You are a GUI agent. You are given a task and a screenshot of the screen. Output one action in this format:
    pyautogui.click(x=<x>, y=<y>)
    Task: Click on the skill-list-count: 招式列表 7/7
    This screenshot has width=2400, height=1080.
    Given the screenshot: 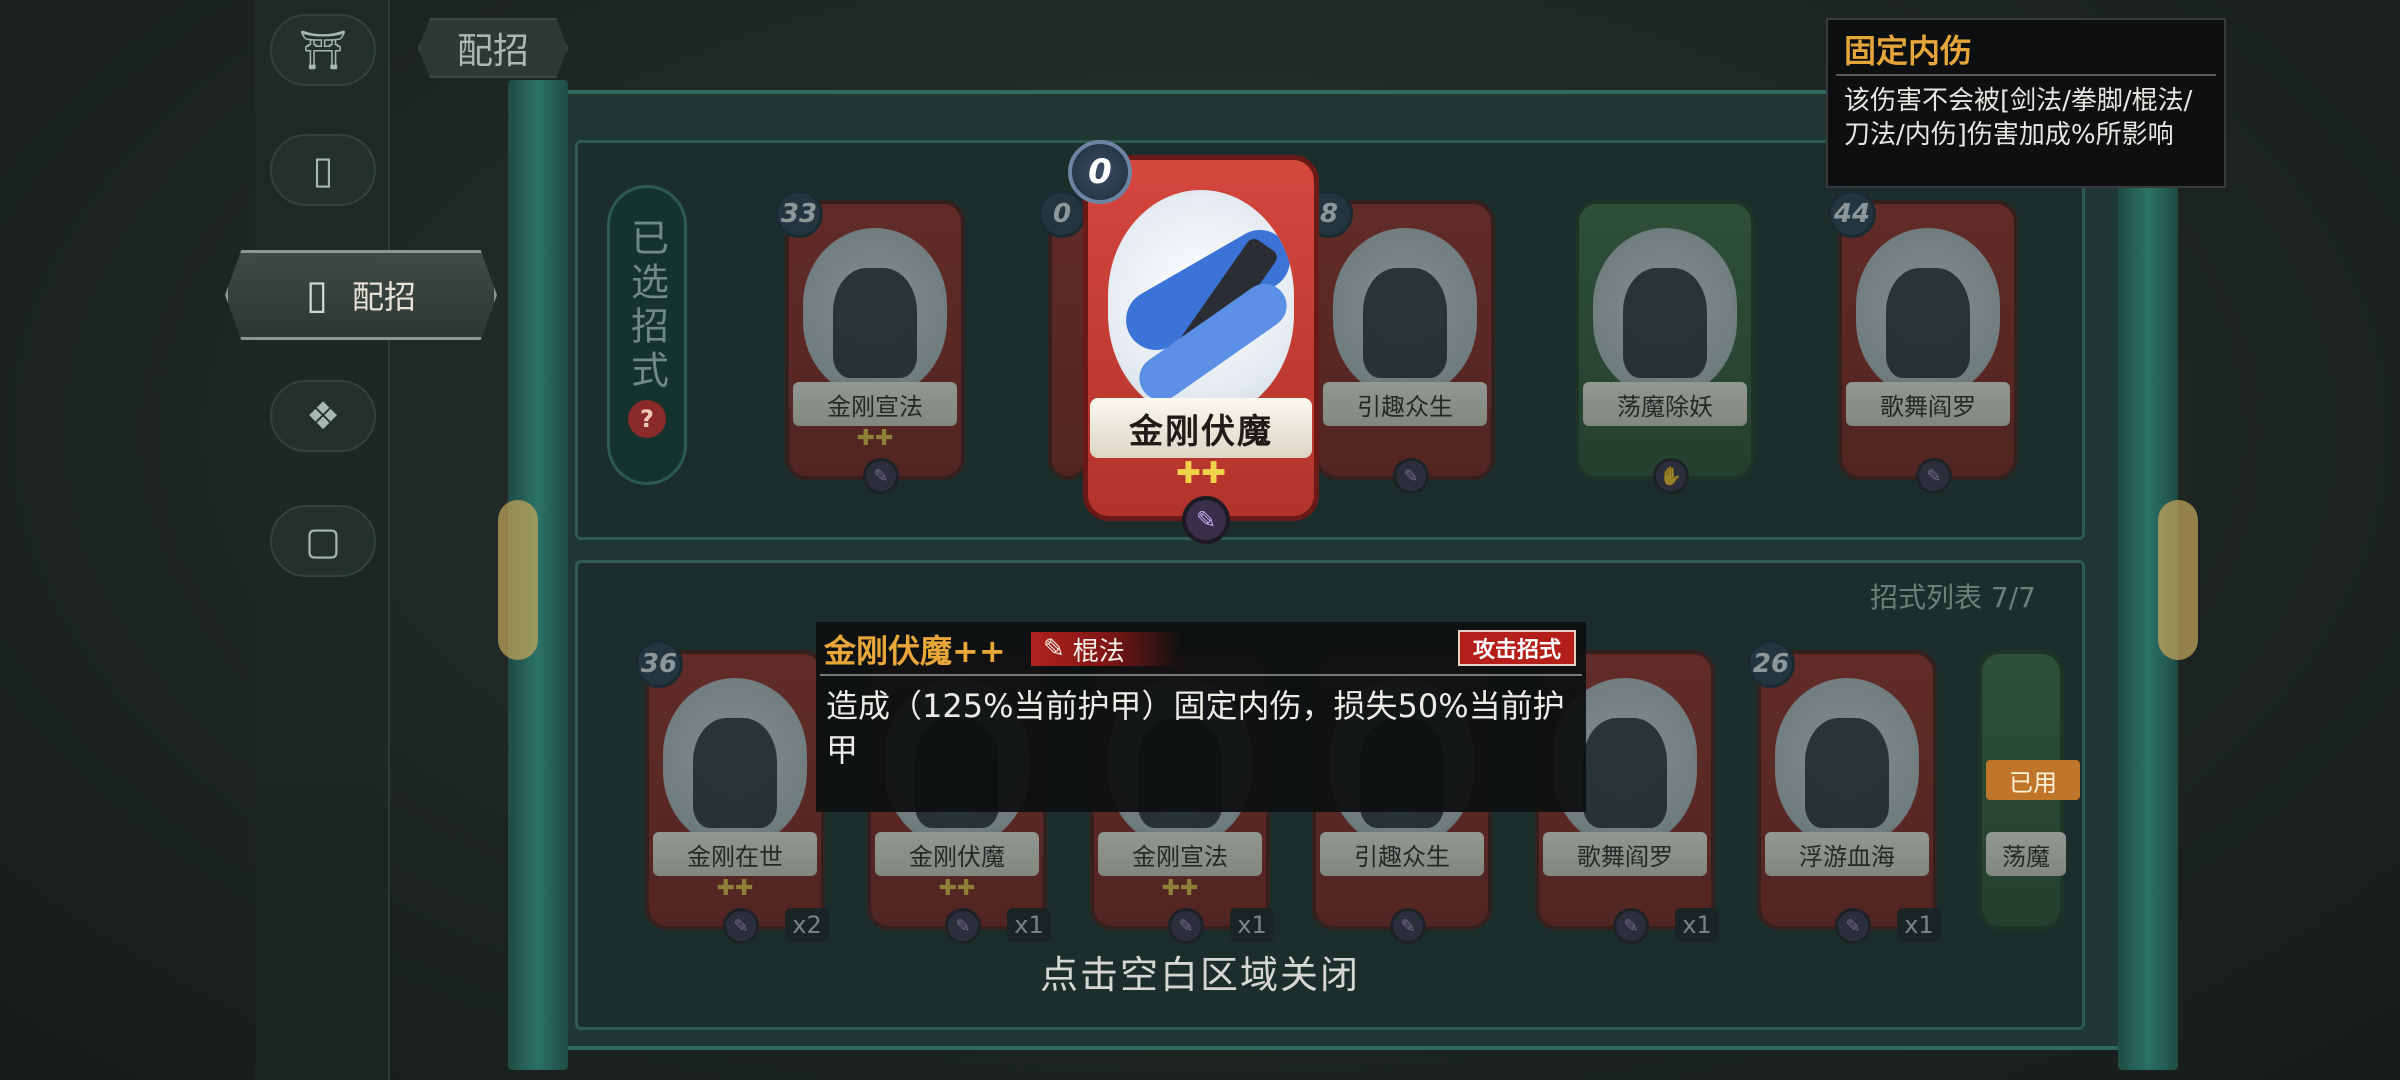 What is the action you would take?
    pyautogui.click(x=1953, y=597)
    